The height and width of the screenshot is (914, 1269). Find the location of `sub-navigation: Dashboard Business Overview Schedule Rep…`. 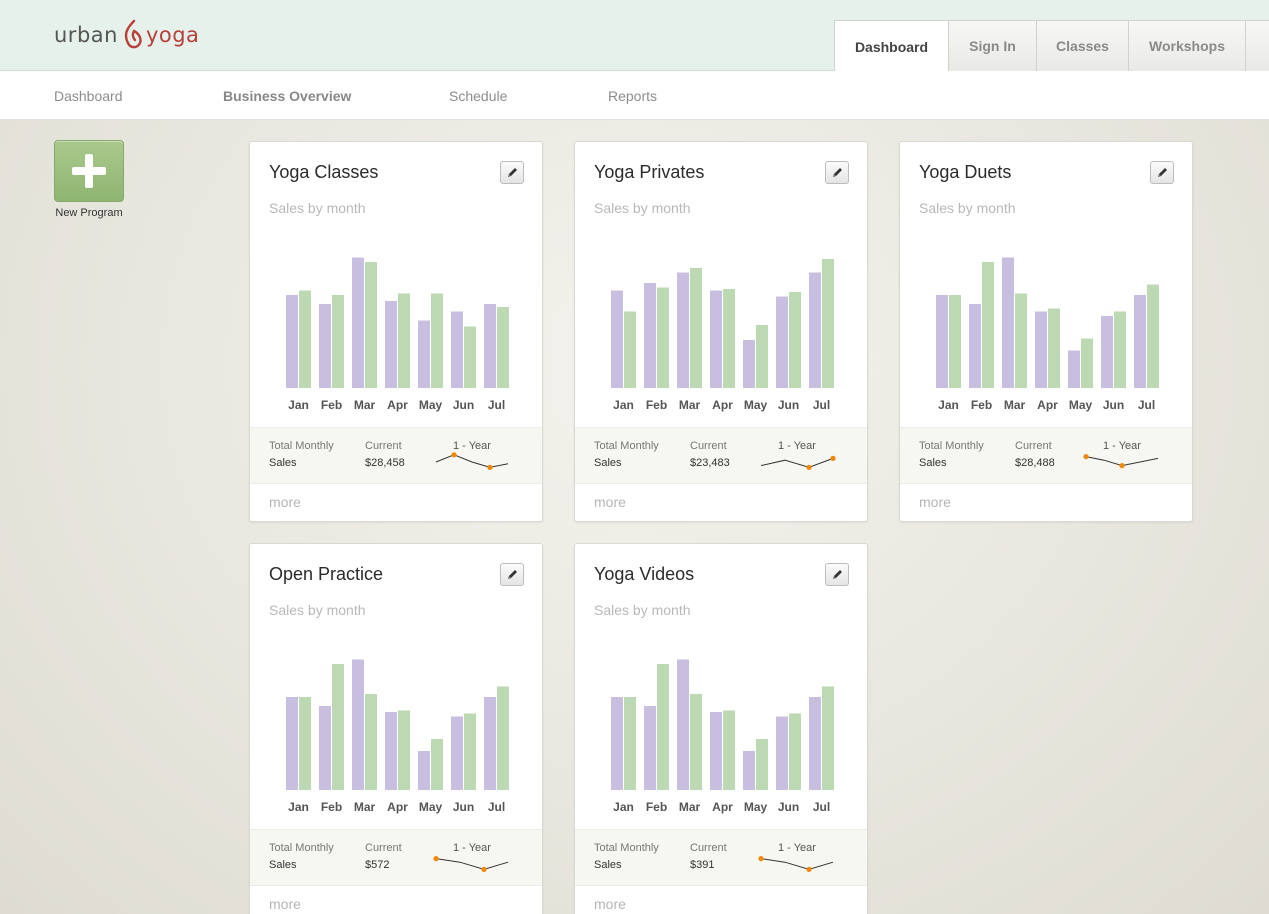

sub-navigation: Dashboard Business Overview Schedule Rep… is located at coordinates (634, 95).